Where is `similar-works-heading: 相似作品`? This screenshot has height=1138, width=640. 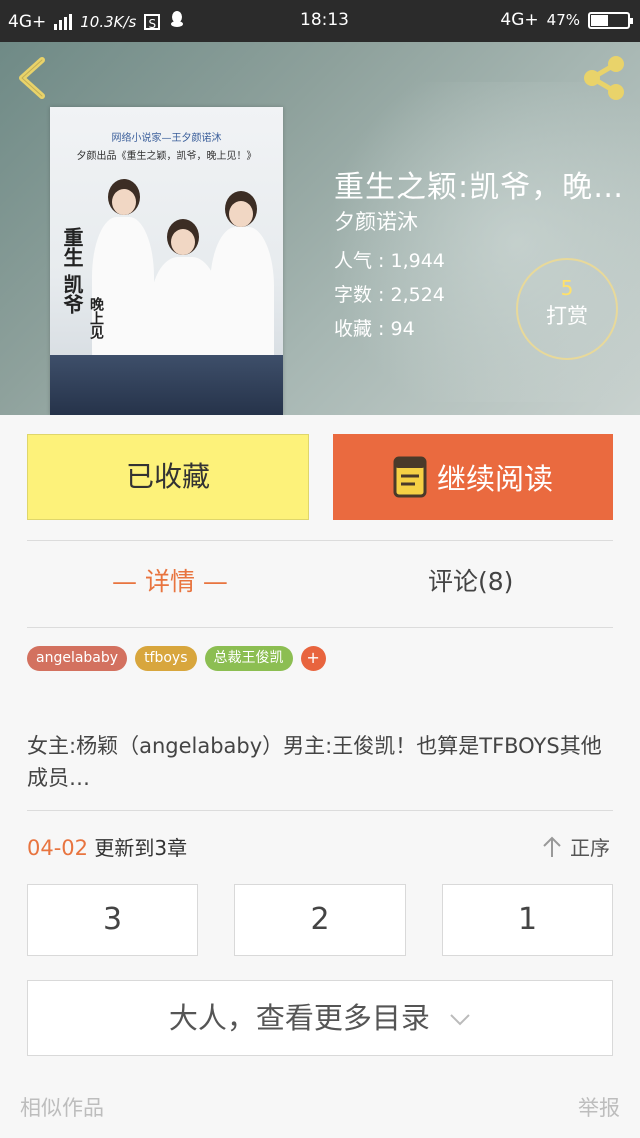
similar-works-heading: 相似作品 is located at coordinates (62, 1108).